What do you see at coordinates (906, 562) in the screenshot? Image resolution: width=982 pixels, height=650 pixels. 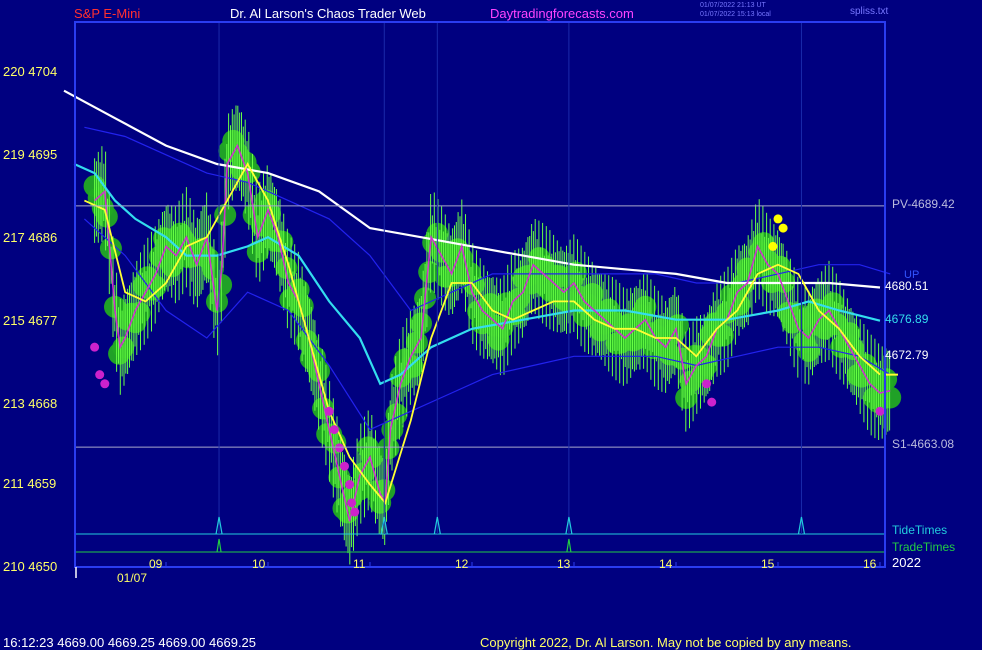 I see `year-label: 2022` at bounding box center [906, 562].